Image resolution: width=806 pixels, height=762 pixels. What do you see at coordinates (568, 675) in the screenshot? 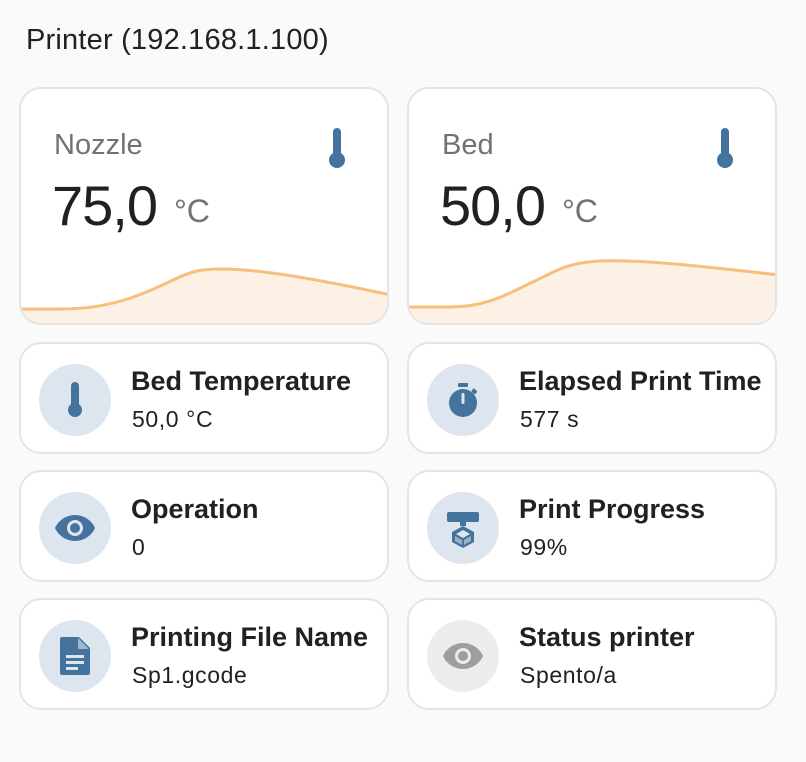
I see `tile-state: Spento/a` at bounding box center [568, 675].